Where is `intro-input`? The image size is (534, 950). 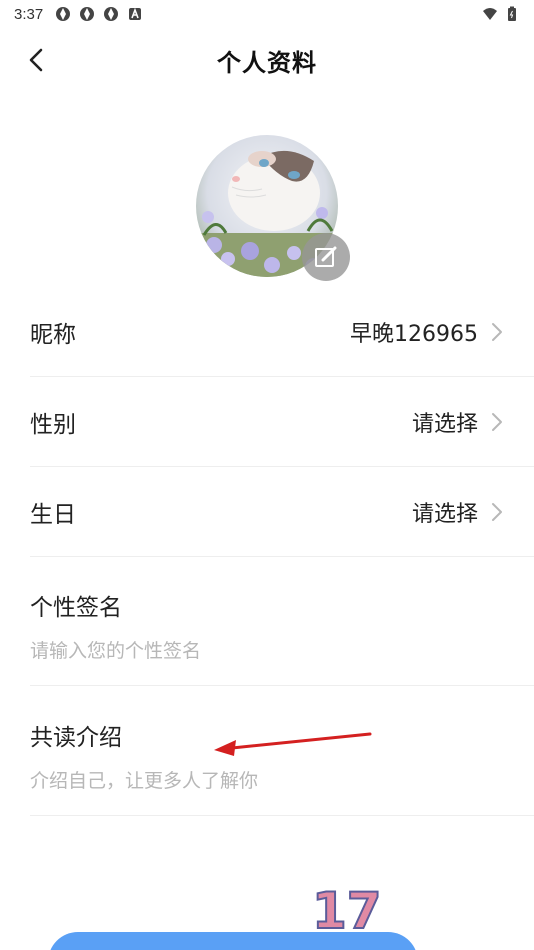
intro-input is located at coordinates (267, 781).